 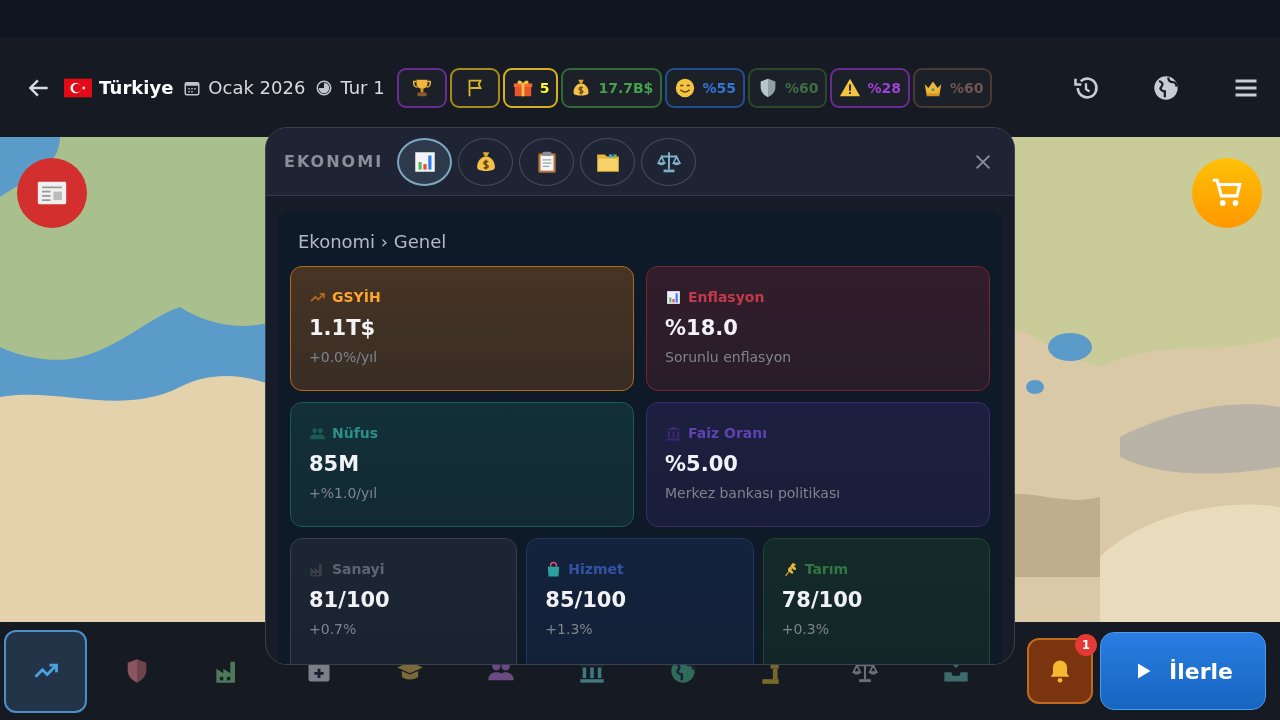 I want to click on notification-count: 1, so click(x=1086, y=645).